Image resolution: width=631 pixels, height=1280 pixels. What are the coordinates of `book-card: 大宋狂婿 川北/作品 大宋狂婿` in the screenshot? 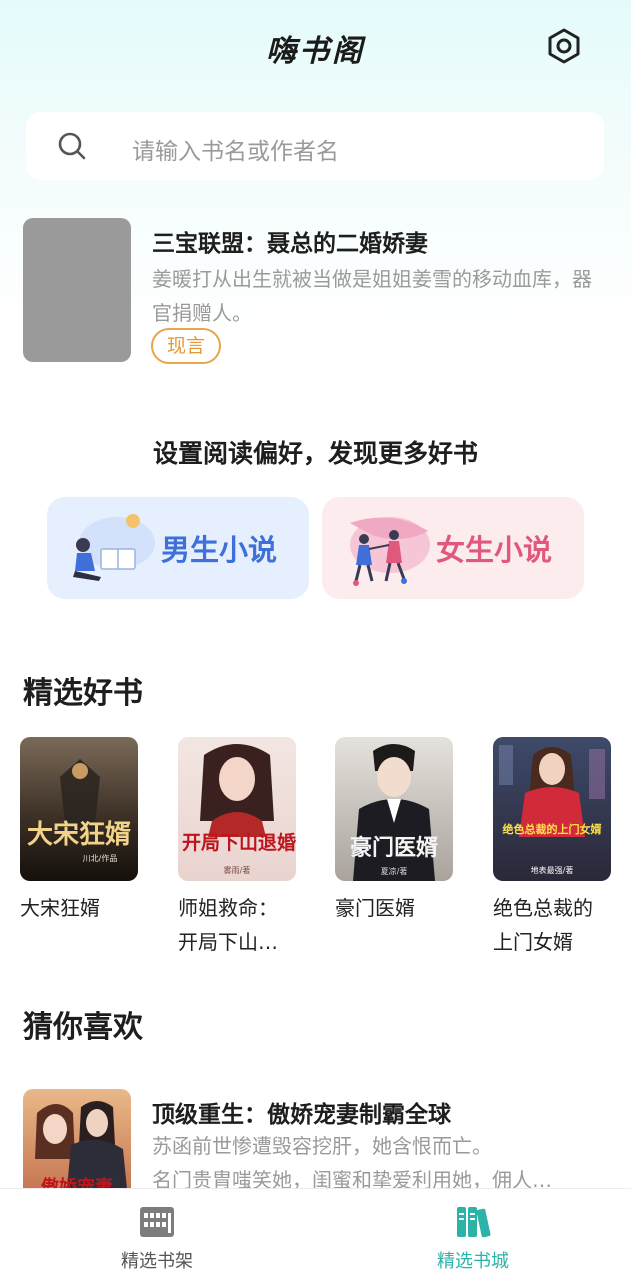 It's located at (80, 831).